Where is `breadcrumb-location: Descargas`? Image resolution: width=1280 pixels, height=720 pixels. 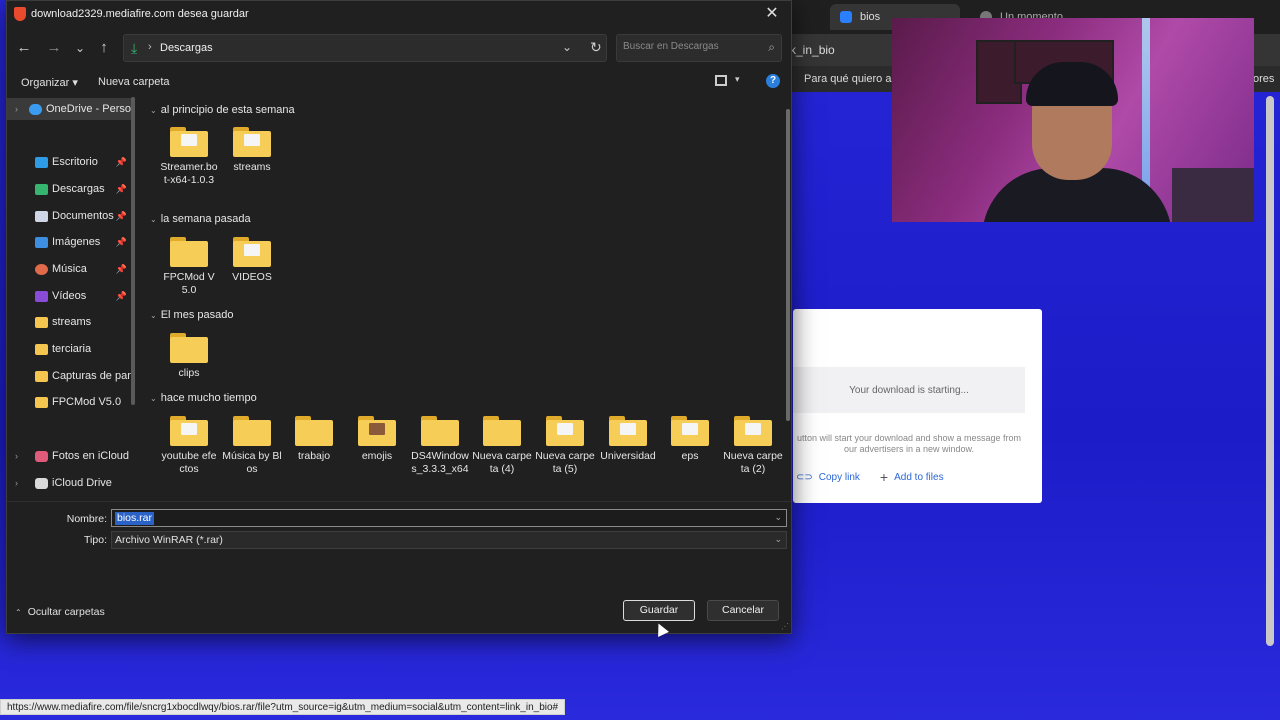 breadcrumb-location: Descargas is located at coordinates (186, 48).